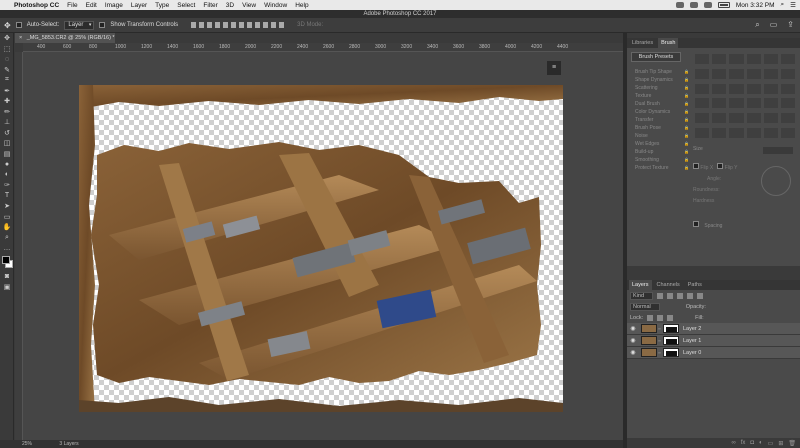 The image size is (800, 448). Describe the element at coordinates (755, 5) in the screenshot. I see `clock: Mon 3:32 PM` at that location.